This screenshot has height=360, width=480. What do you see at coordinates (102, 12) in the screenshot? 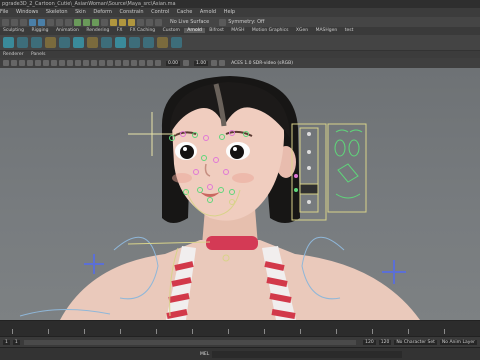
I see `menu-deform: Deform` at bounding box center [102, 12].